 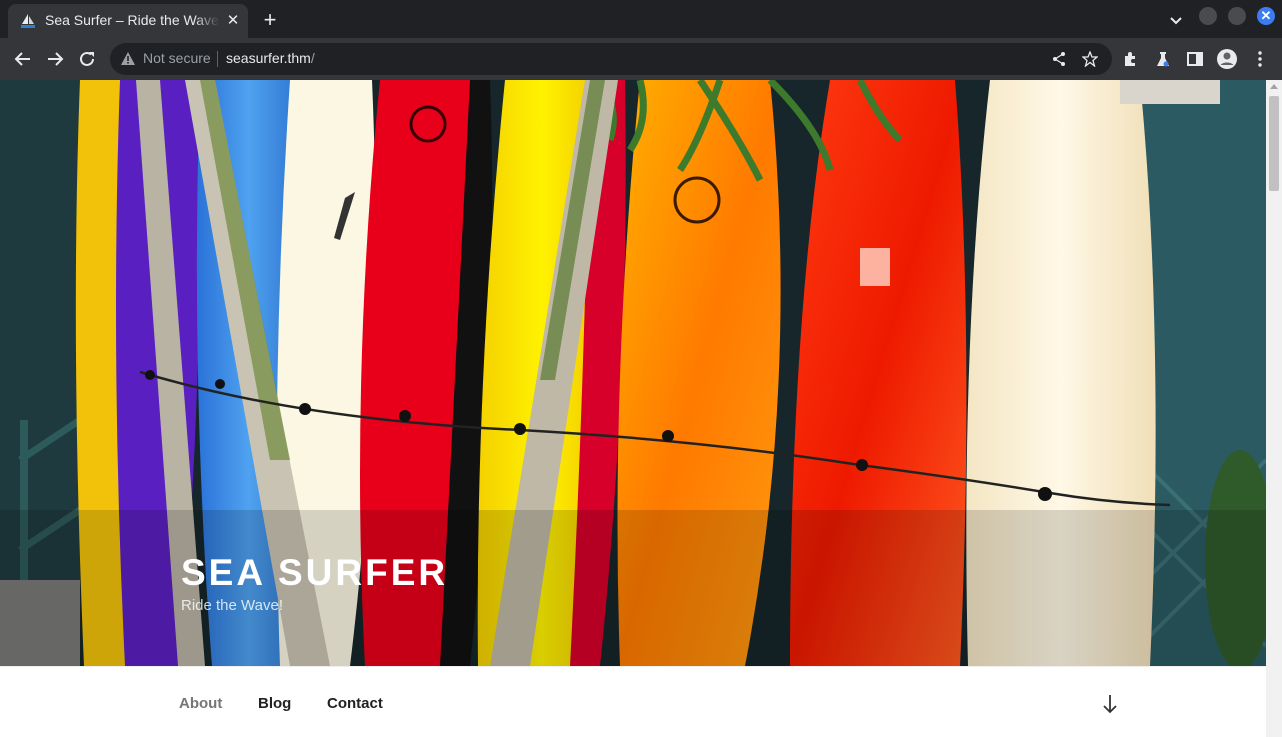 I want to click on nav-blog-link: Blog, so click(x=274, y=703).